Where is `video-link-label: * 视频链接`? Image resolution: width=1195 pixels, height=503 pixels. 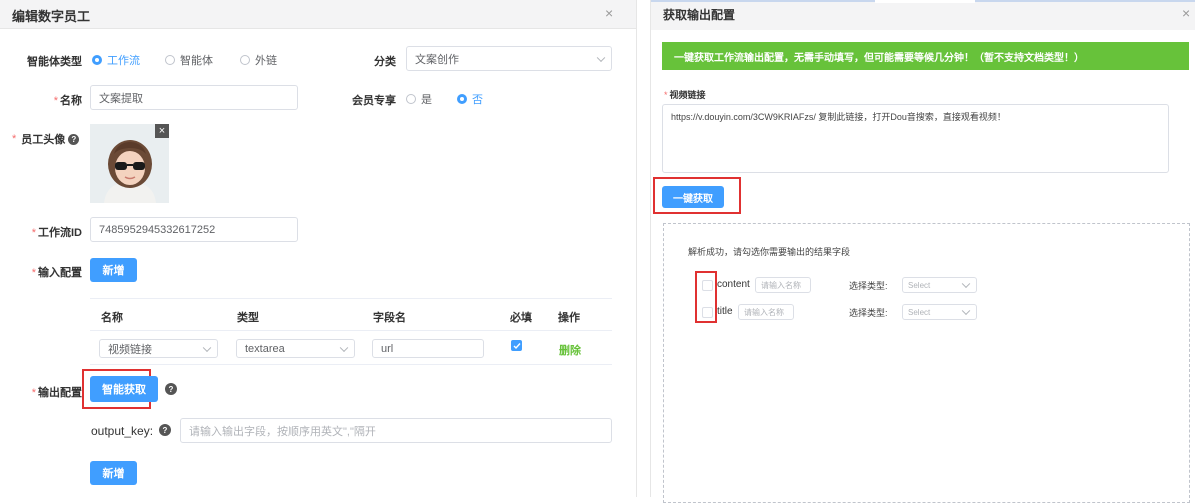 video-link-label: * 视频链接 is located at coordinates (685, 95).